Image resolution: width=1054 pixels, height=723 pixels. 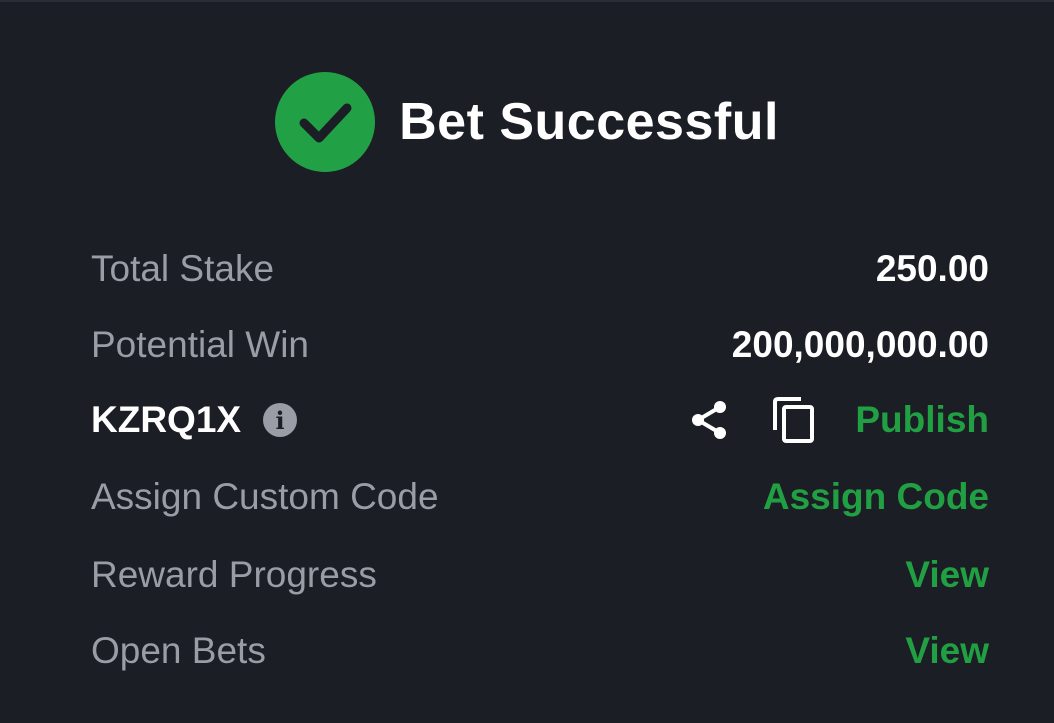 What do you see at coordinates (932, 268) in the screenshot?
I see `total-stake-value: 250.00` at bounding box center [932, 268].